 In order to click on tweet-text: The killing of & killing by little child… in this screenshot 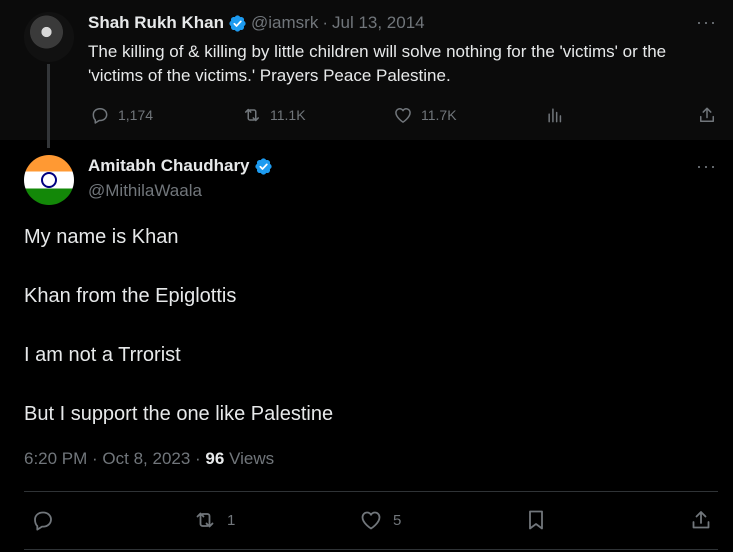, I will do `click(377, 63)`.